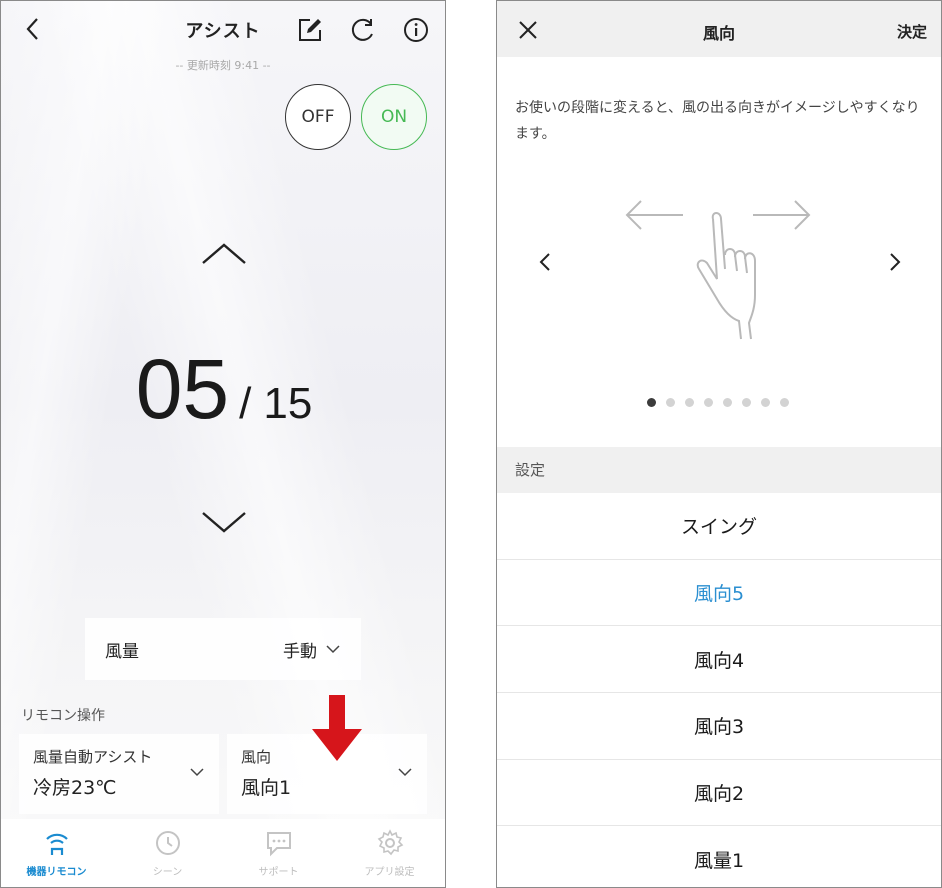 This screenshot has width=942, height=888. Describe the element at coordinates (363, 30) in the screenshot. I see `refresh-icon` at that location.